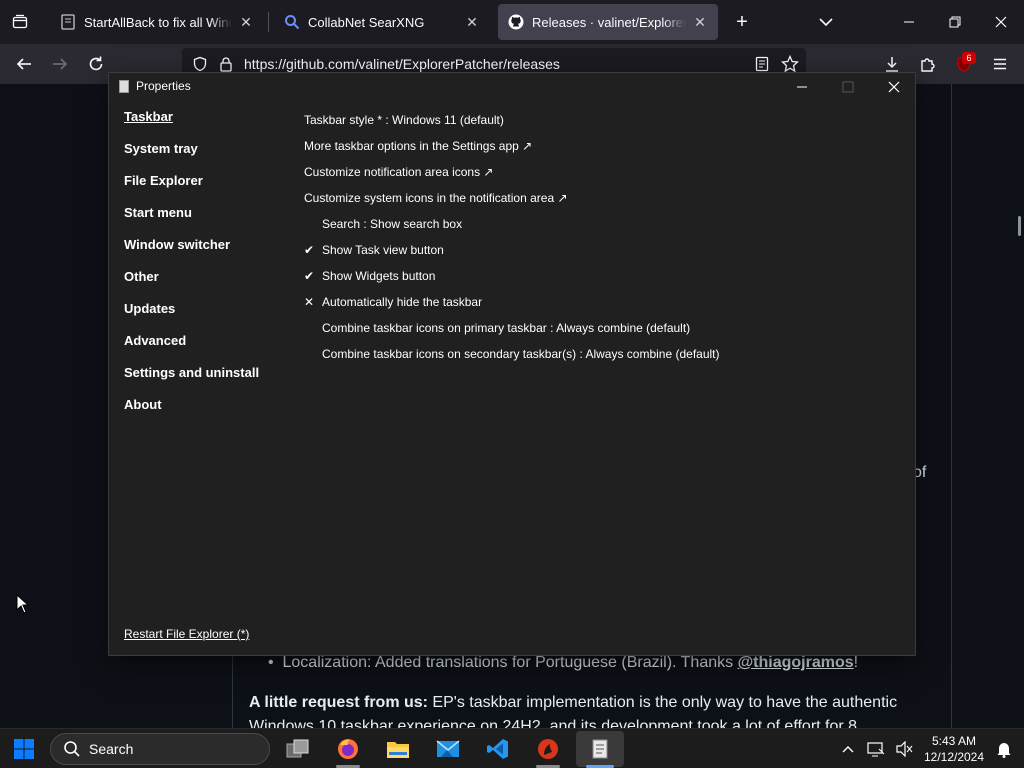  What do you see at coordinates (200, 64) in the screenshot?
I see `shield-icon` at bounding box center [200, 64].